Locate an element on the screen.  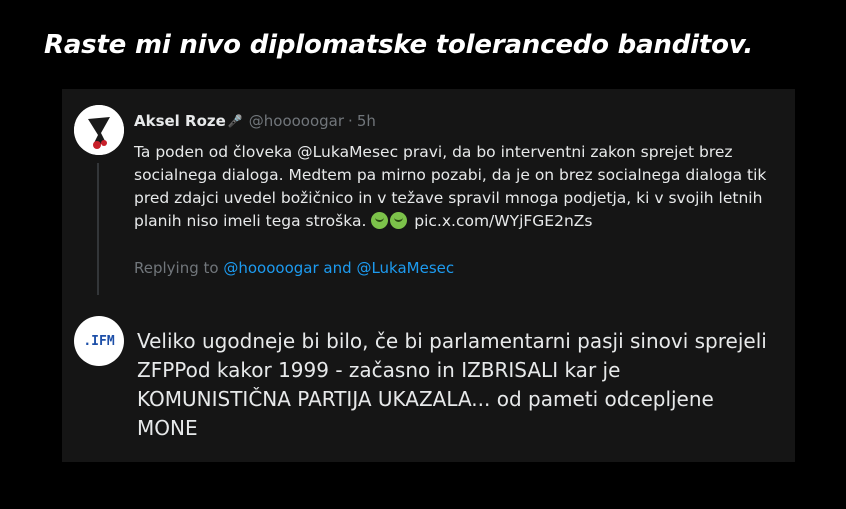
author-handle: @hooooogar is located at coordinates (296, 121).